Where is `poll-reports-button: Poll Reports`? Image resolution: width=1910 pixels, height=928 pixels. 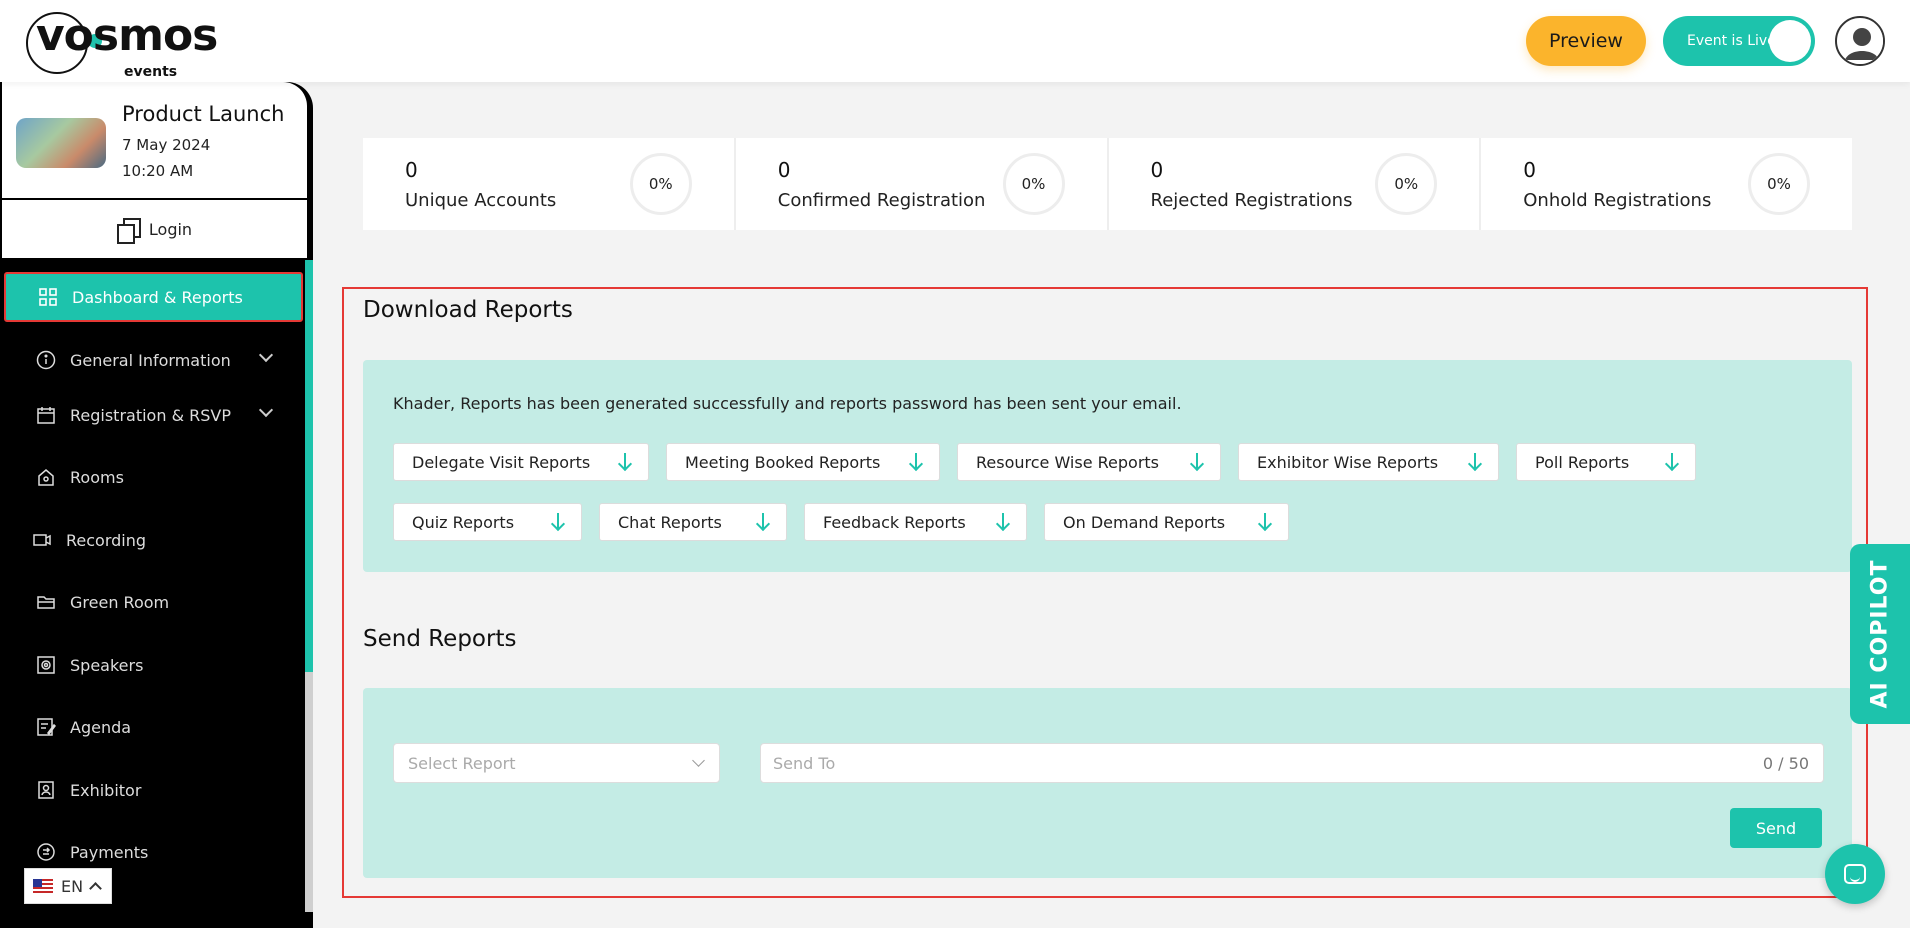 poll-reports-button: Poll Reports is located at coordinates (1606, 462).